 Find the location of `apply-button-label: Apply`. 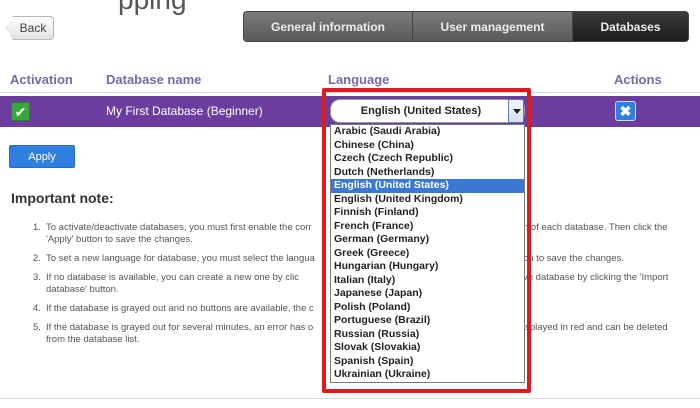

apply-button-label: Apply is located at coordinates (42, 156).